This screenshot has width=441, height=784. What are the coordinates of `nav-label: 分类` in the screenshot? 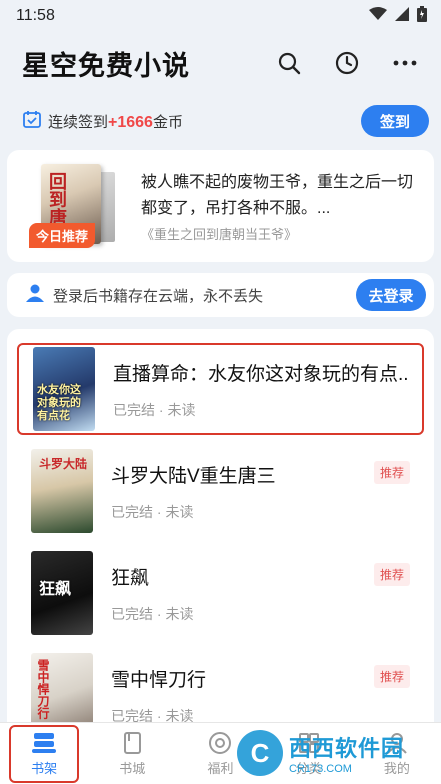 It's located at (308, 768).